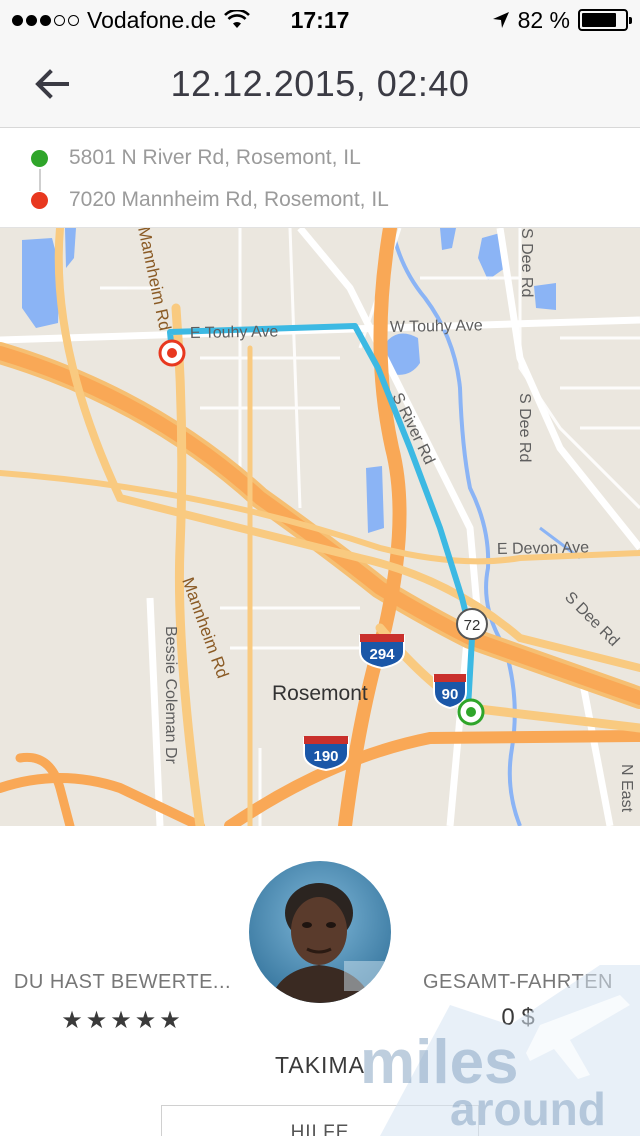  I want to click on dropoff-marker-icon, so click(39, 200).